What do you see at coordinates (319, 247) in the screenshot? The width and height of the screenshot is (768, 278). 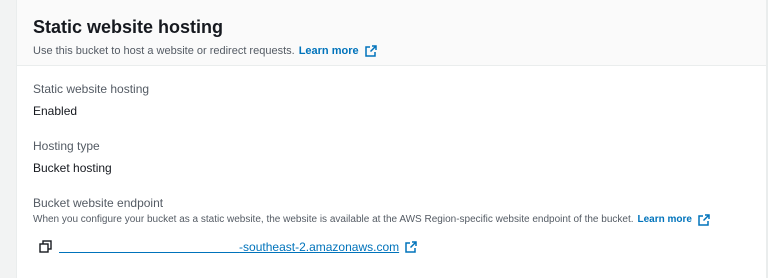 I see `endpoint-url-text: -southeast-2.amazonaws.com` at bounding box center [319, 247].